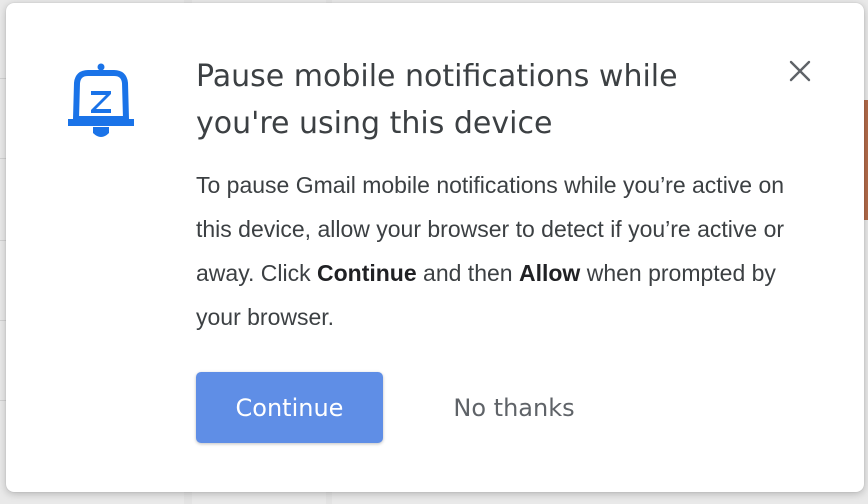  I want to click on continue-button: Continue, so click(289, 407).